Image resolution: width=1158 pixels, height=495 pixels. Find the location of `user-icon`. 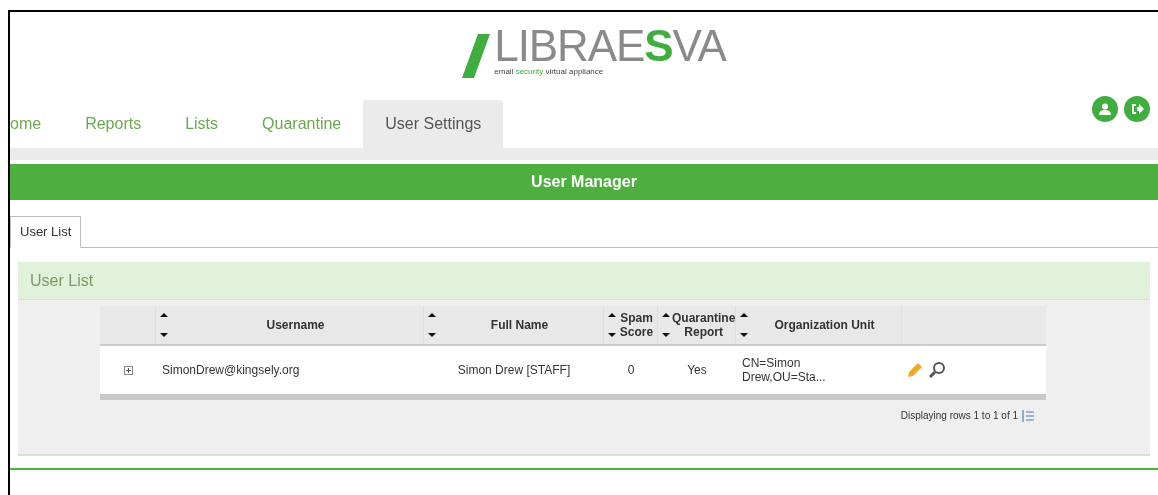

user-icon is located at coordinates (1105, 109).